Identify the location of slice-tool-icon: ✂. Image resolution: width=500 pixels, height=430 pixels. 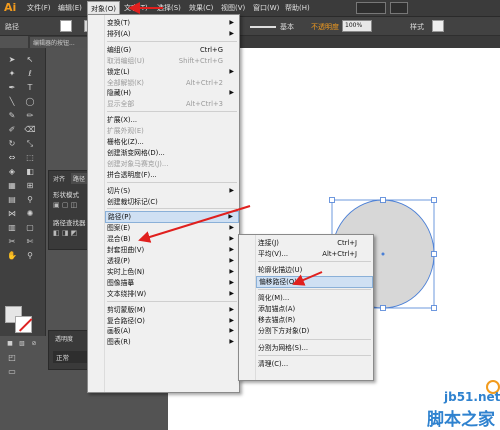
(12, 241).